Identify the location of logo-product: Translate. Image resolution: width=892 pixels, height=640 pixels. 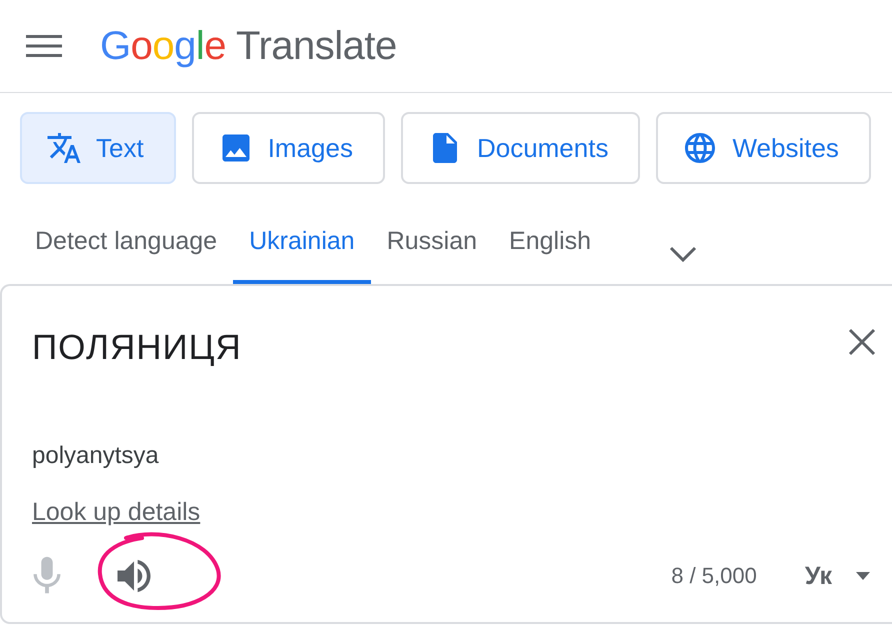
(316, 46).